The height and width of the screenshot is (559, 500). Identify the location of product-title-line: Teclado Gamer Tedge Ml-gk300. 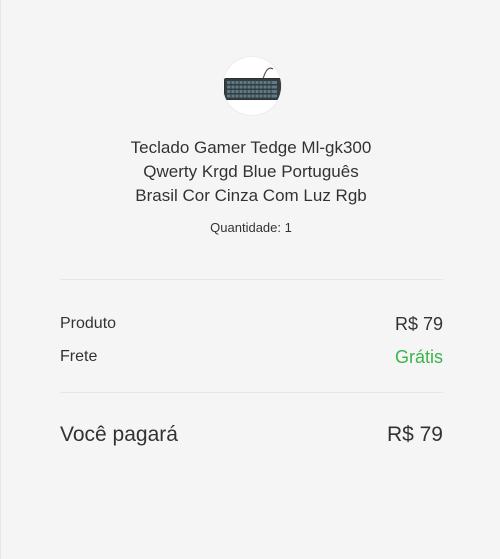
(251, 147).